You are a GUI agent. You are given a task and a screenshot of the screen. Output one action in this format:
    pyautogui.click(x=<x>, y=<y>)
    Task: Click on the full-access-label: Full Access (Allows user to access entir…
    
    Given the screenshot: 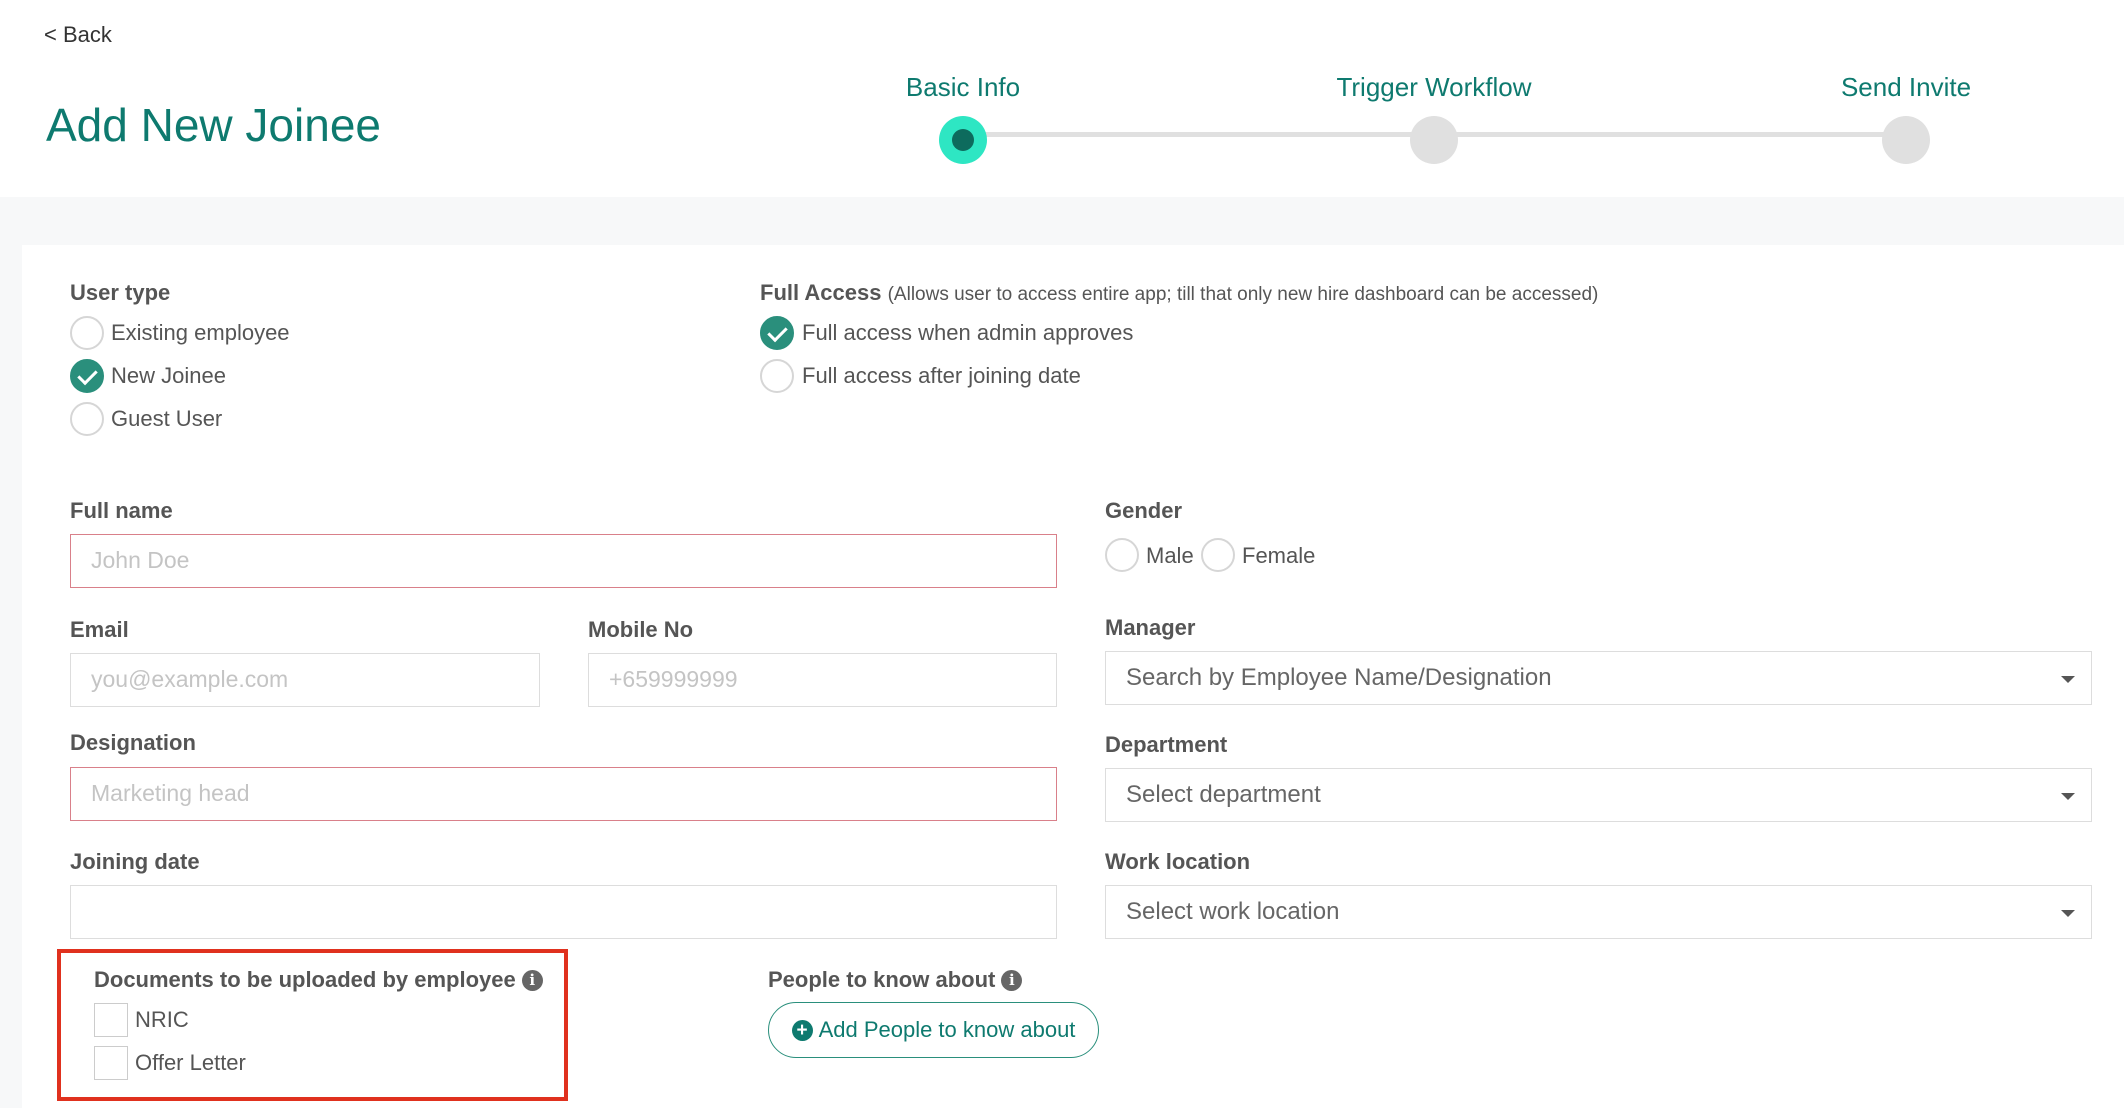 What is the action you would take?
    pyautogui.click(x=1179, y=293)
    